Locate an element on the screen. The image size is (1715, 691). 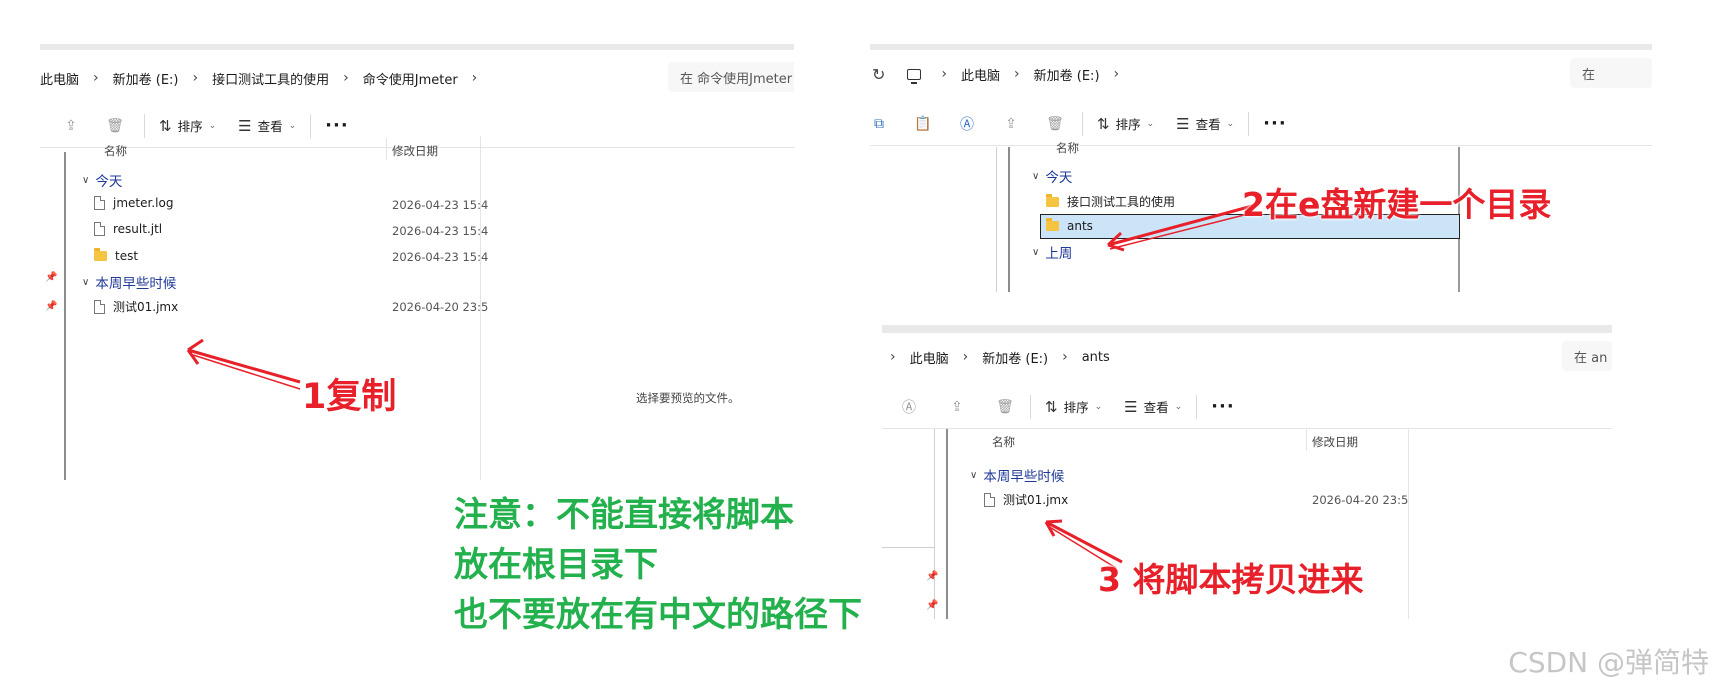
annotation-step2: 2在e盘新建一个目录 is located at coordinates (1397, 204).